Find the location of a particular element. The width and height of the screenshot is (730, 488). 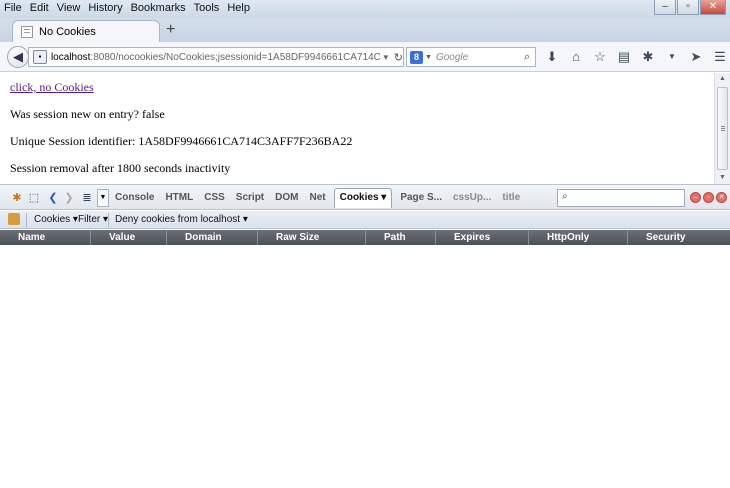

reload-icon: ↻ is located at coordinates (398, 57).